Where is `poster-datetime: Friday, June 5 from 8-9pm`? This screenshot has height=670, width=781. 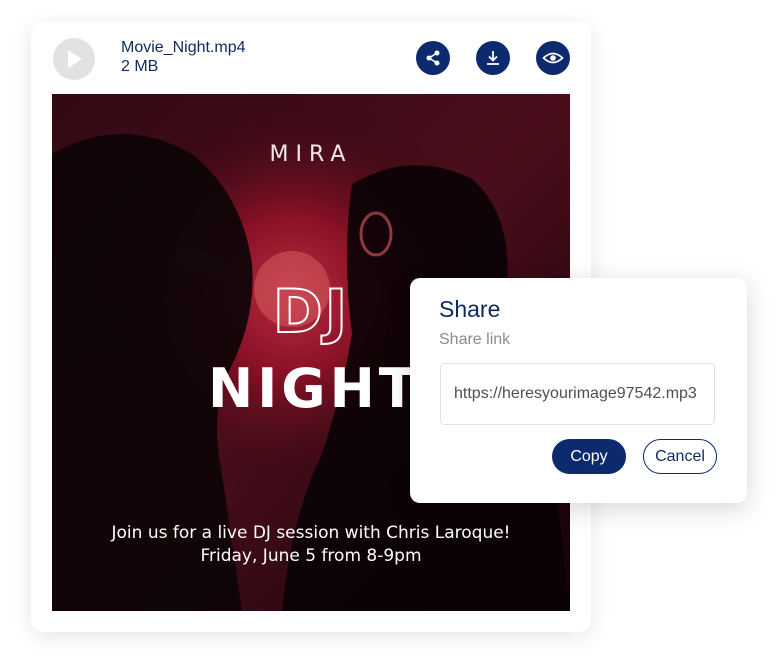 poster-datetime: Friday, June 5 from 8-9pm is located at coordinates (311, 556).